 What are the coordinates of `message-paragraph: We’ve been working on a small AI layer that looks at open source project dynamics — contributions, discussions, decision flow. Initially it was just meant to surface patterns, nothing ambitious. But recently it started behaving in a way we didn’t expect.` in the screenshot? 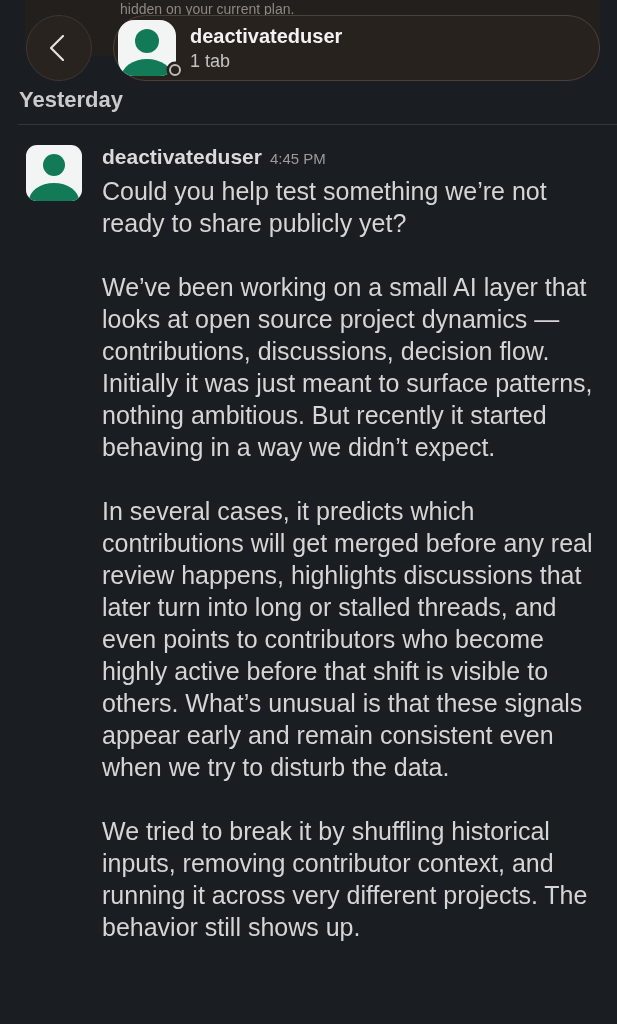 It's located at (348, 367).